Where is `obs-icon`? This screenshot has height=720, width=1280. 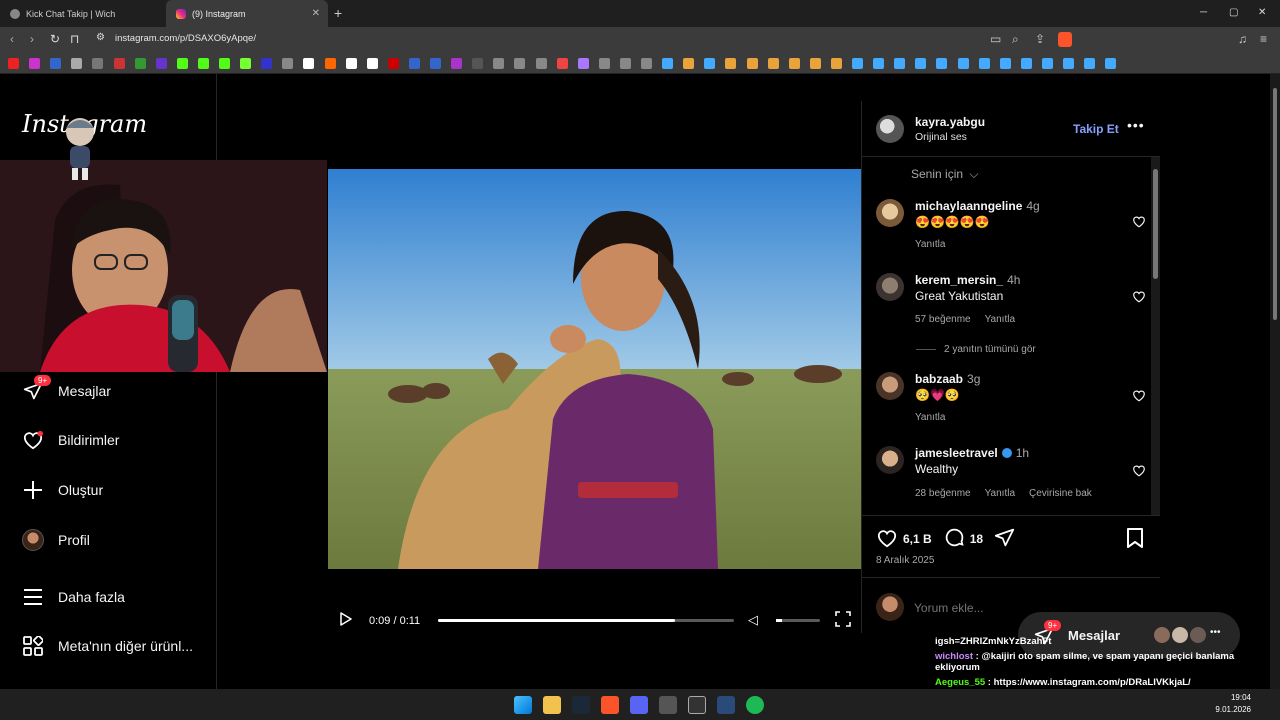
obs-icon is located at coordinates (697, 705).